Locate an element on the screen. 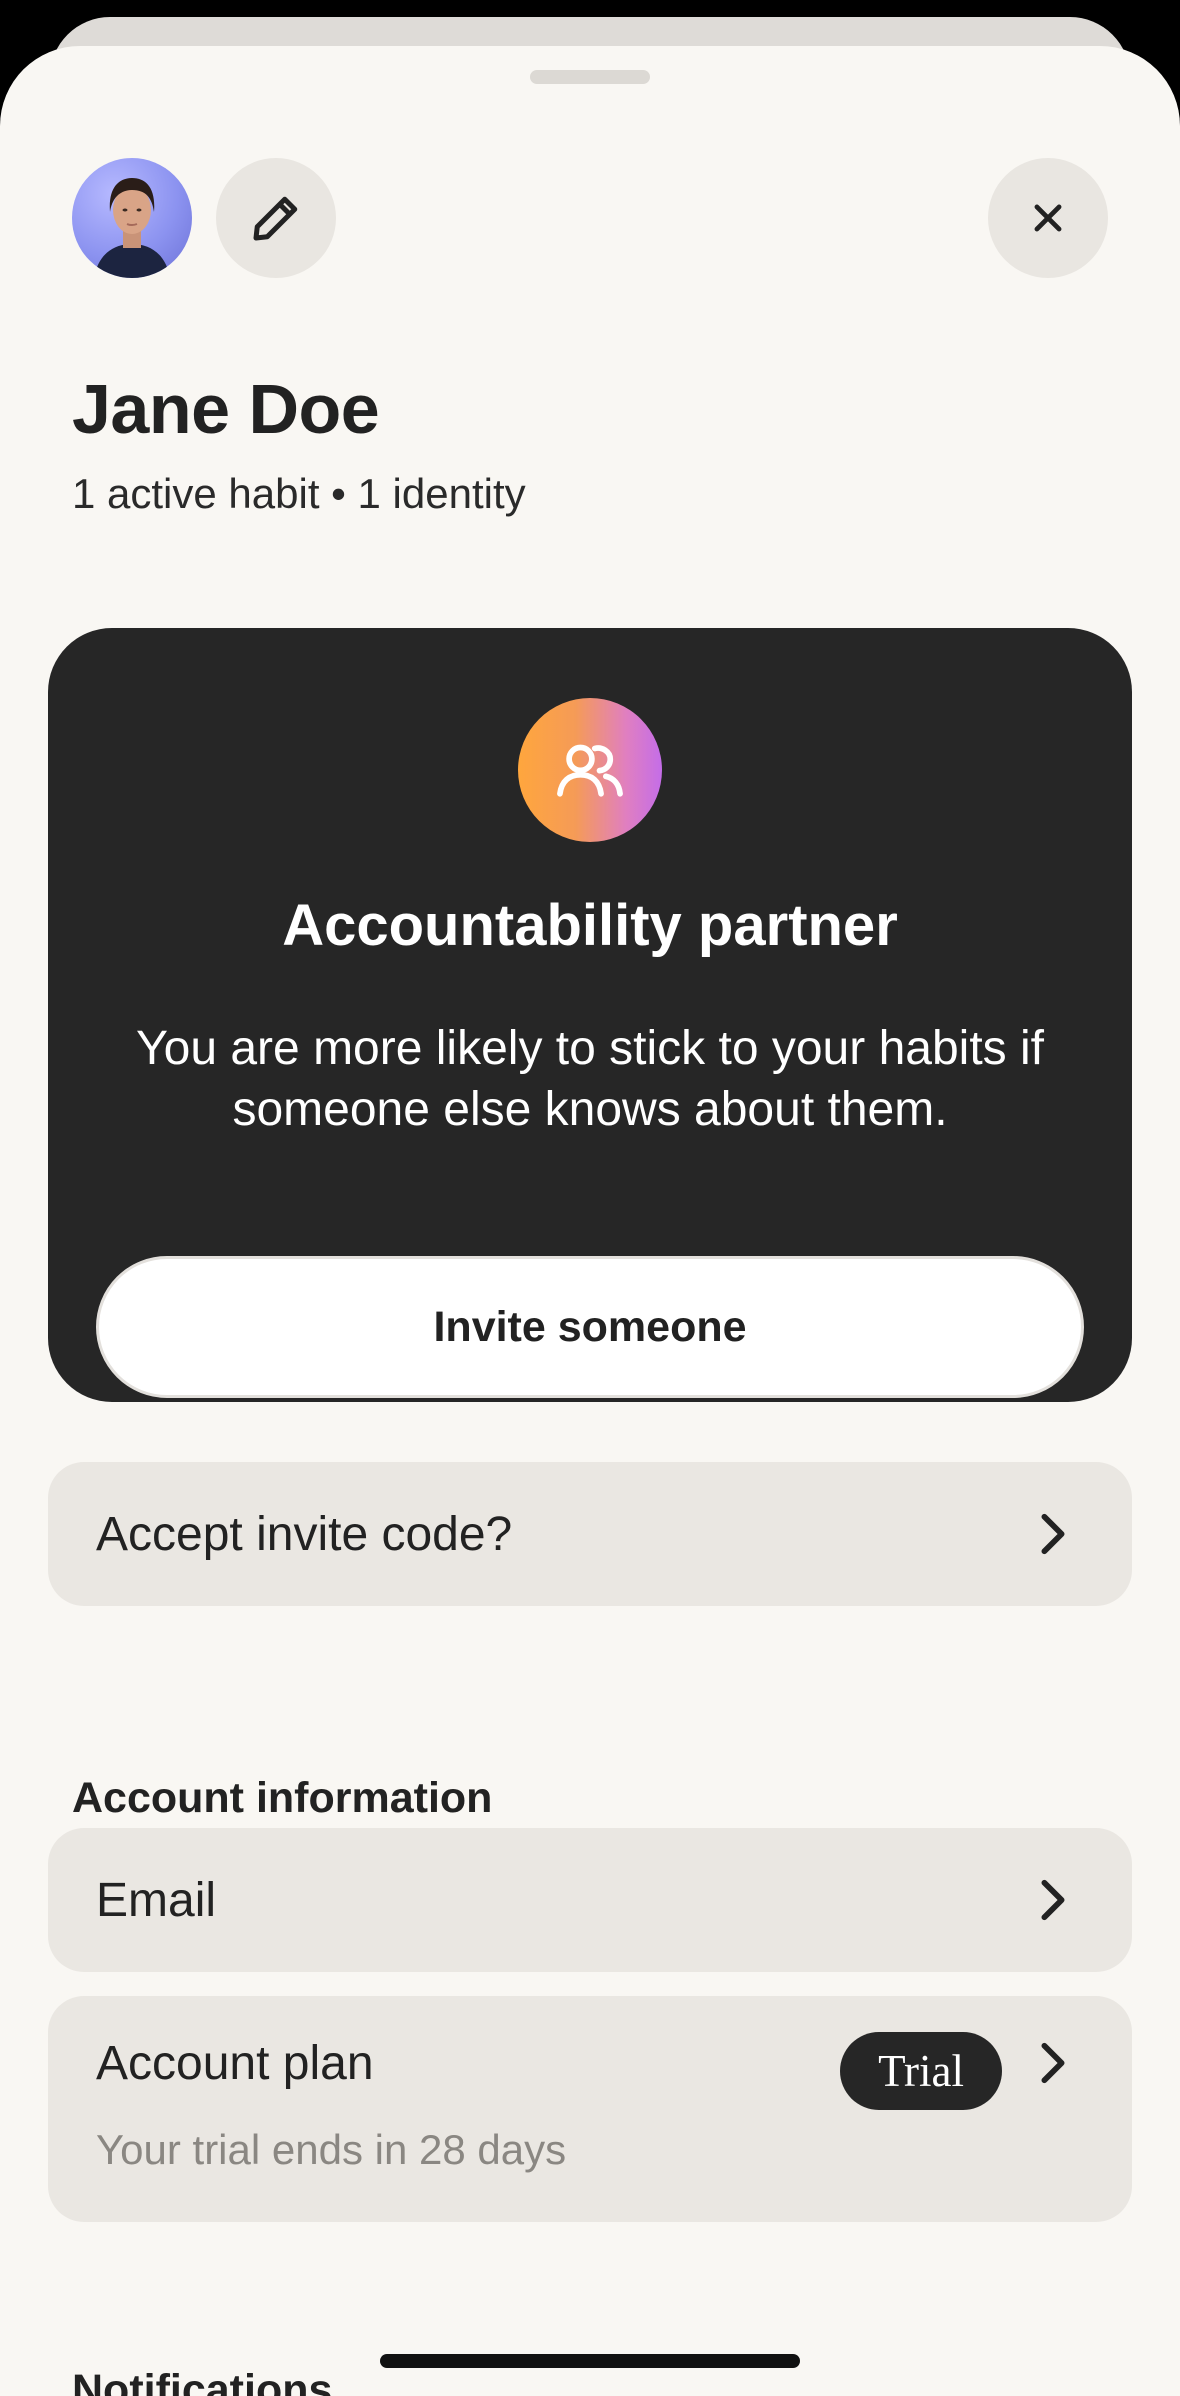 The image size is (1180, 2396). close-button is located at coordinates (1048, 218).